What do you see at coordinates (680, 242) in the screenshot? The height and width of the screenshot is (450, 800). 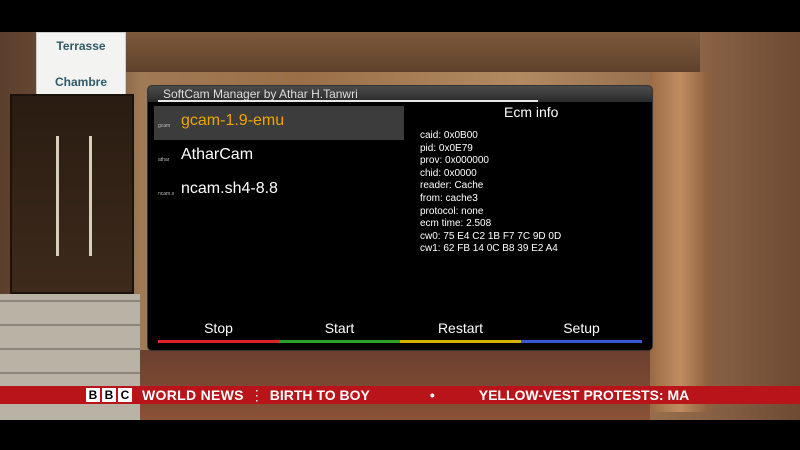 I see `door-frame` at bounding box center [680, 242].